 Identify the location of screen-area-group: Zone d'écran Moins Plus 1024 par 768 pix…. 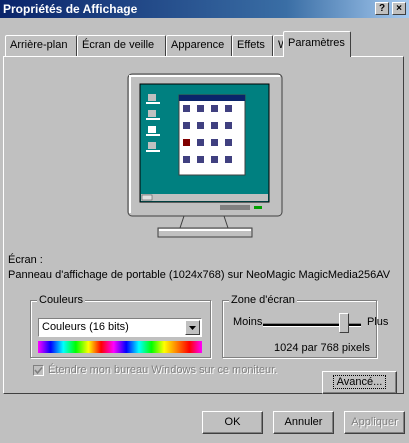
(305, 326).